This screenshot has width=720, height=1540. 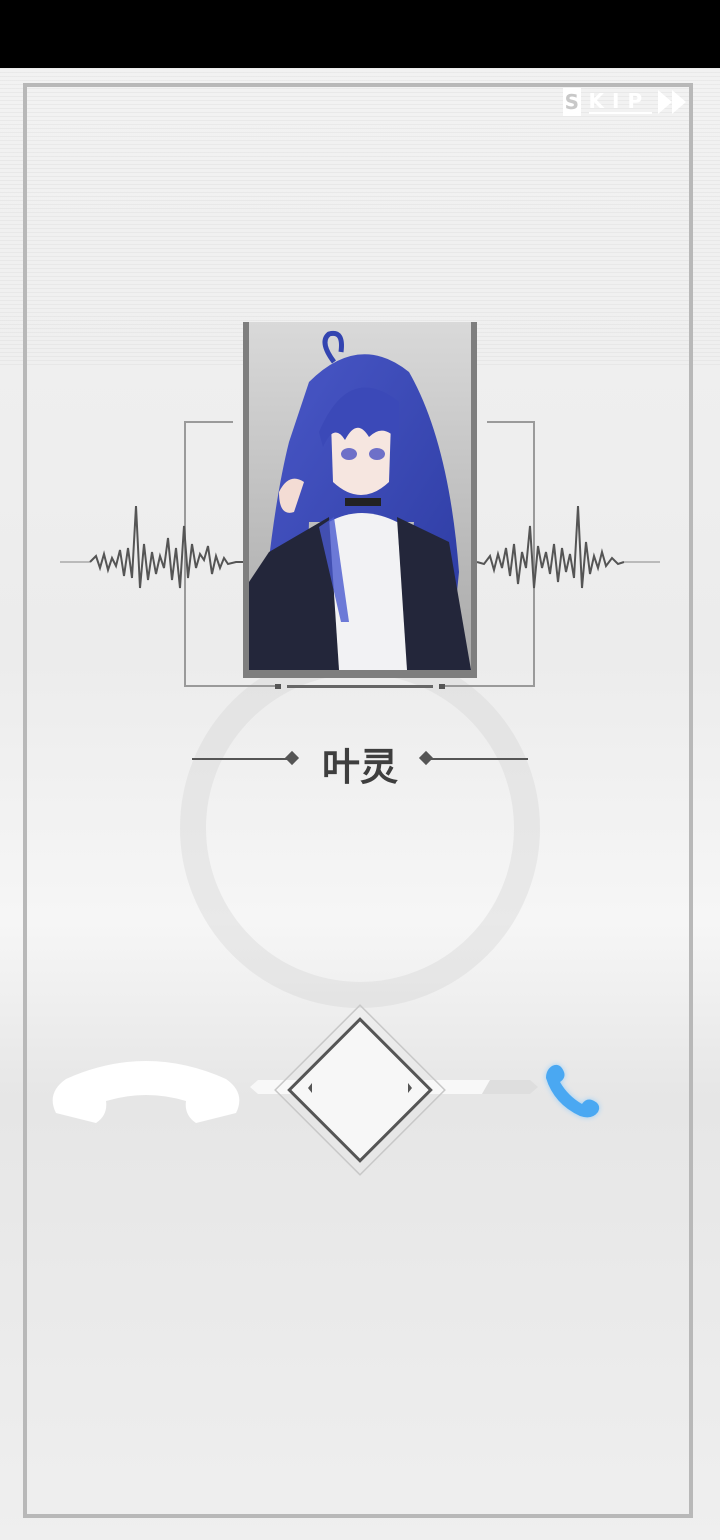 I want to click on skip-button: S KIP, so click(x=625, y=102).